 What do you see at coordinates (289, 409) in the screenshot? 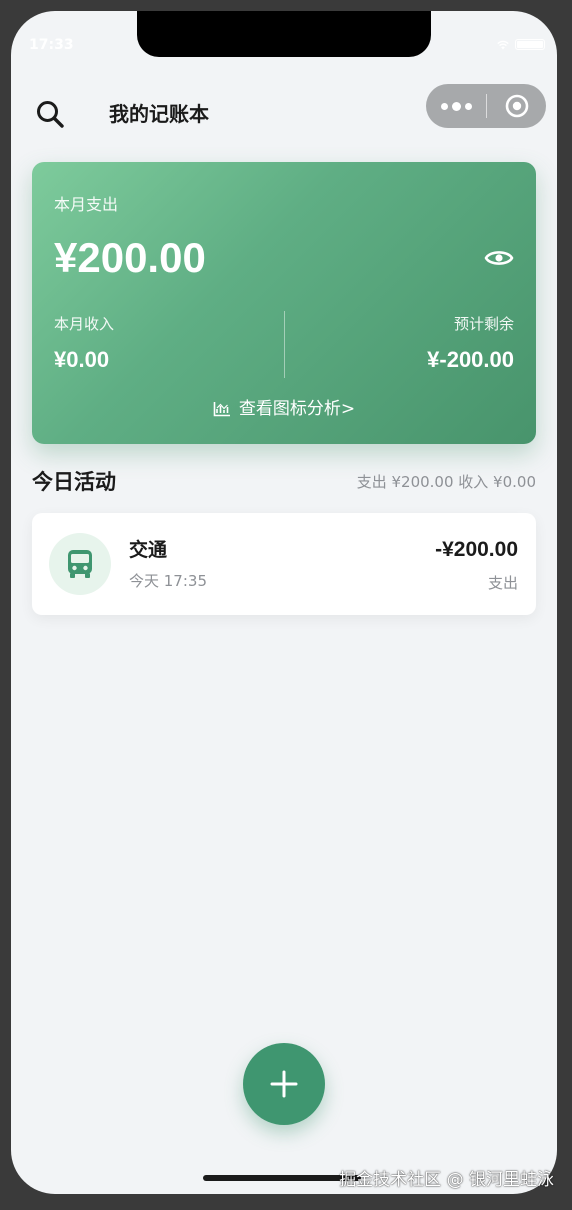
I see `chart-link-text: 查看图标分析` at bounding box center [289, 409].